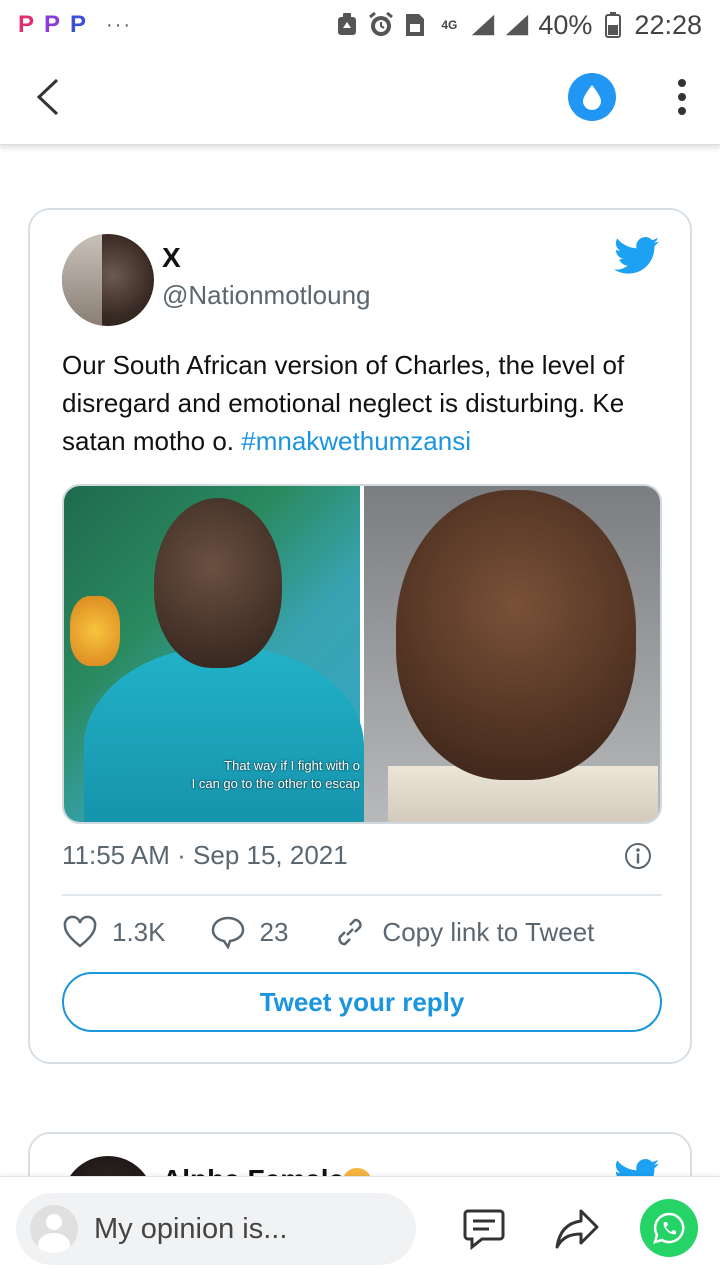  Describe the element at coordinates (347, 25) in the screenshot. I see `recycle-icon` at that location.